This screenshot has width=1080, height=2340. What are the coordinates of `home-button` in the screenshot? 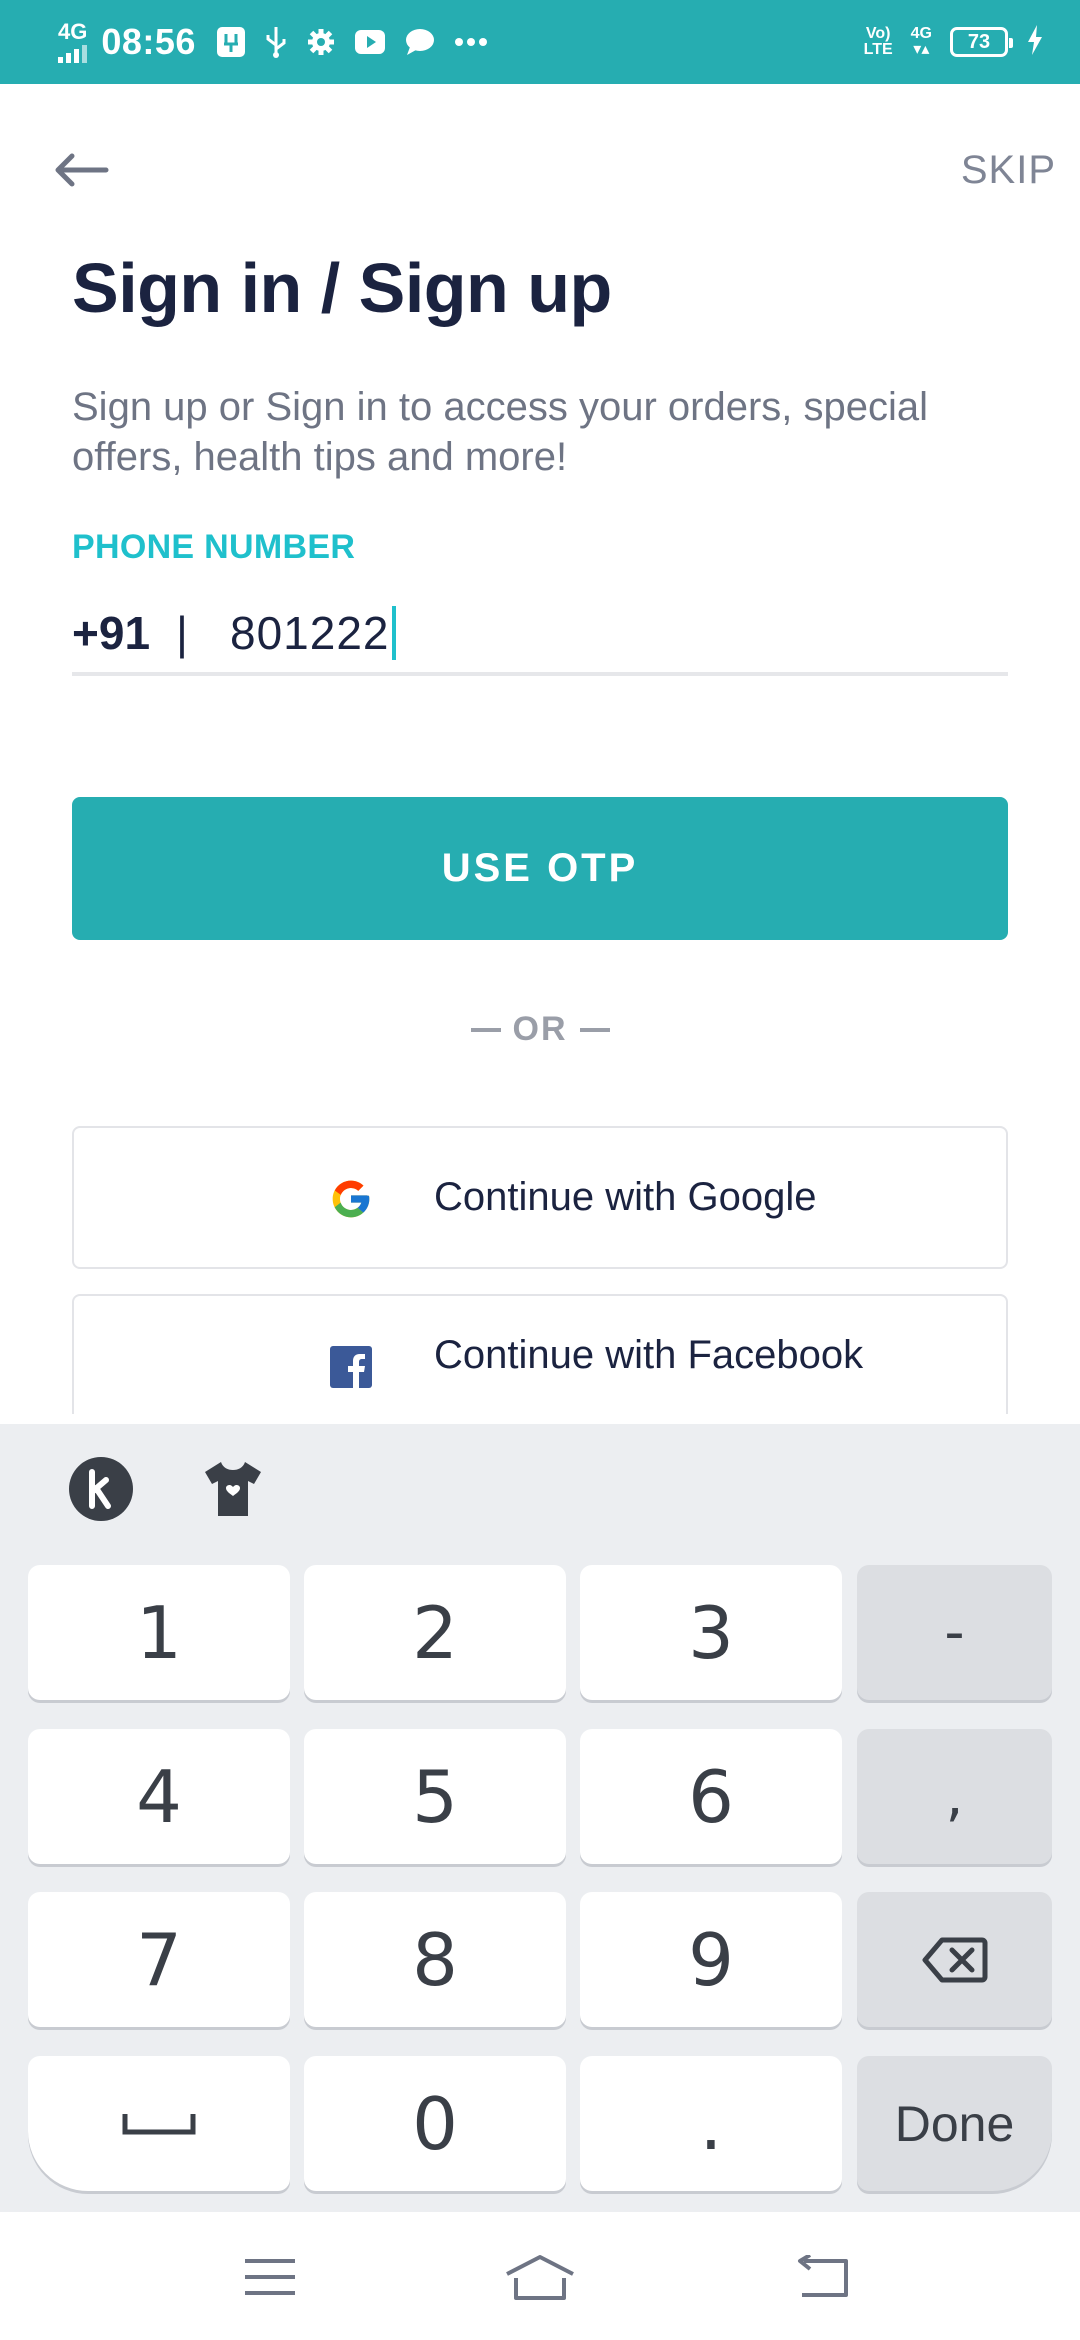 It's located at (540, 2277).